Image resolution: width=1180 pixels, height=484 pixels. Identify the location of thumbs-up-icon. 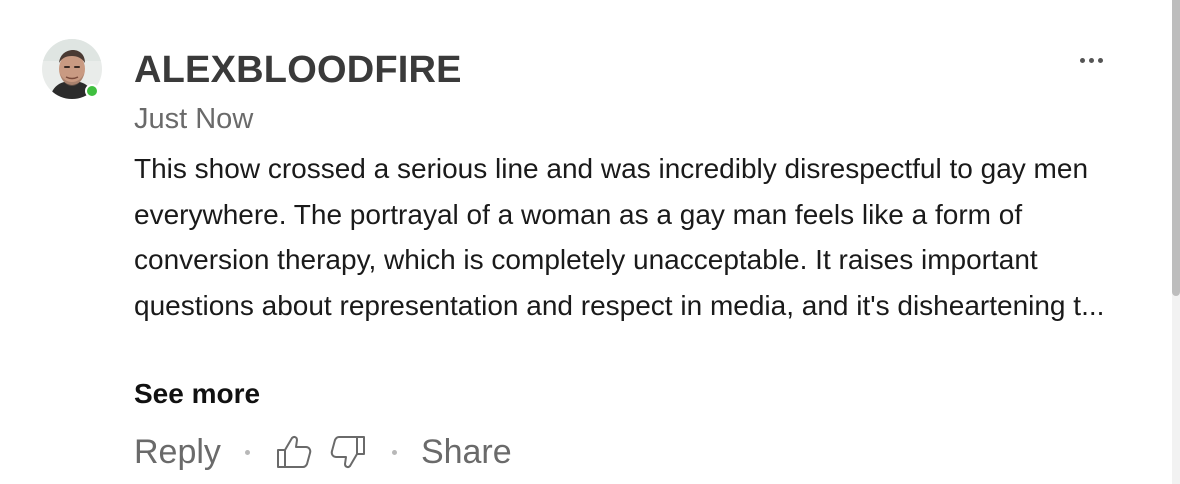
(294, 451).